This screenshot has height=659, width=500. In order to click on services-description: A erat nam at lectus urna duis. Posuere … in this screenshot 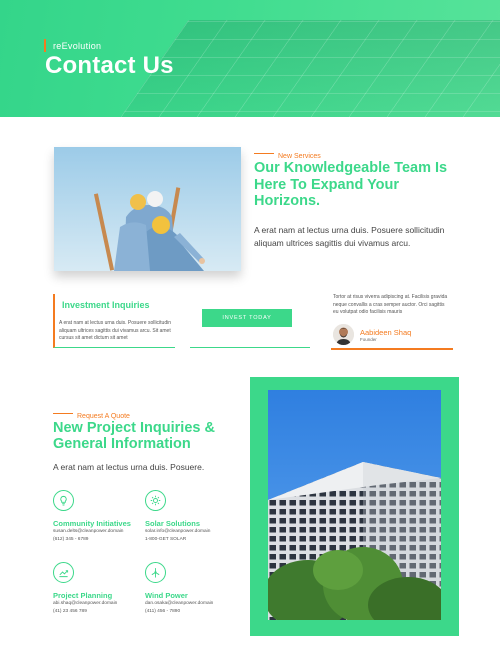, I will do `click(349, 236)`.